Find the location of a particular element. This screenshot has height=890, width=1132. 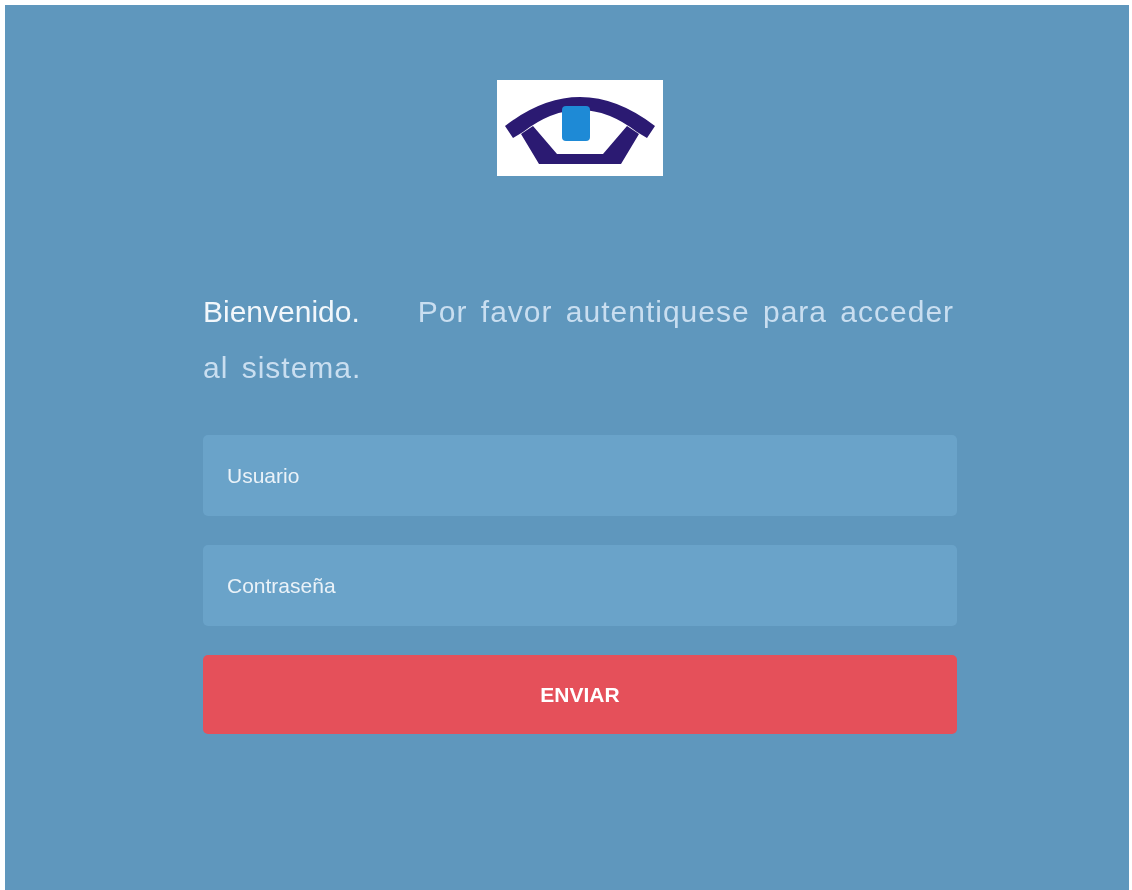

welcome-message: Bienvenido. Por favor autentiquese para acceder al sistema. is located at coordinates (579, 340).